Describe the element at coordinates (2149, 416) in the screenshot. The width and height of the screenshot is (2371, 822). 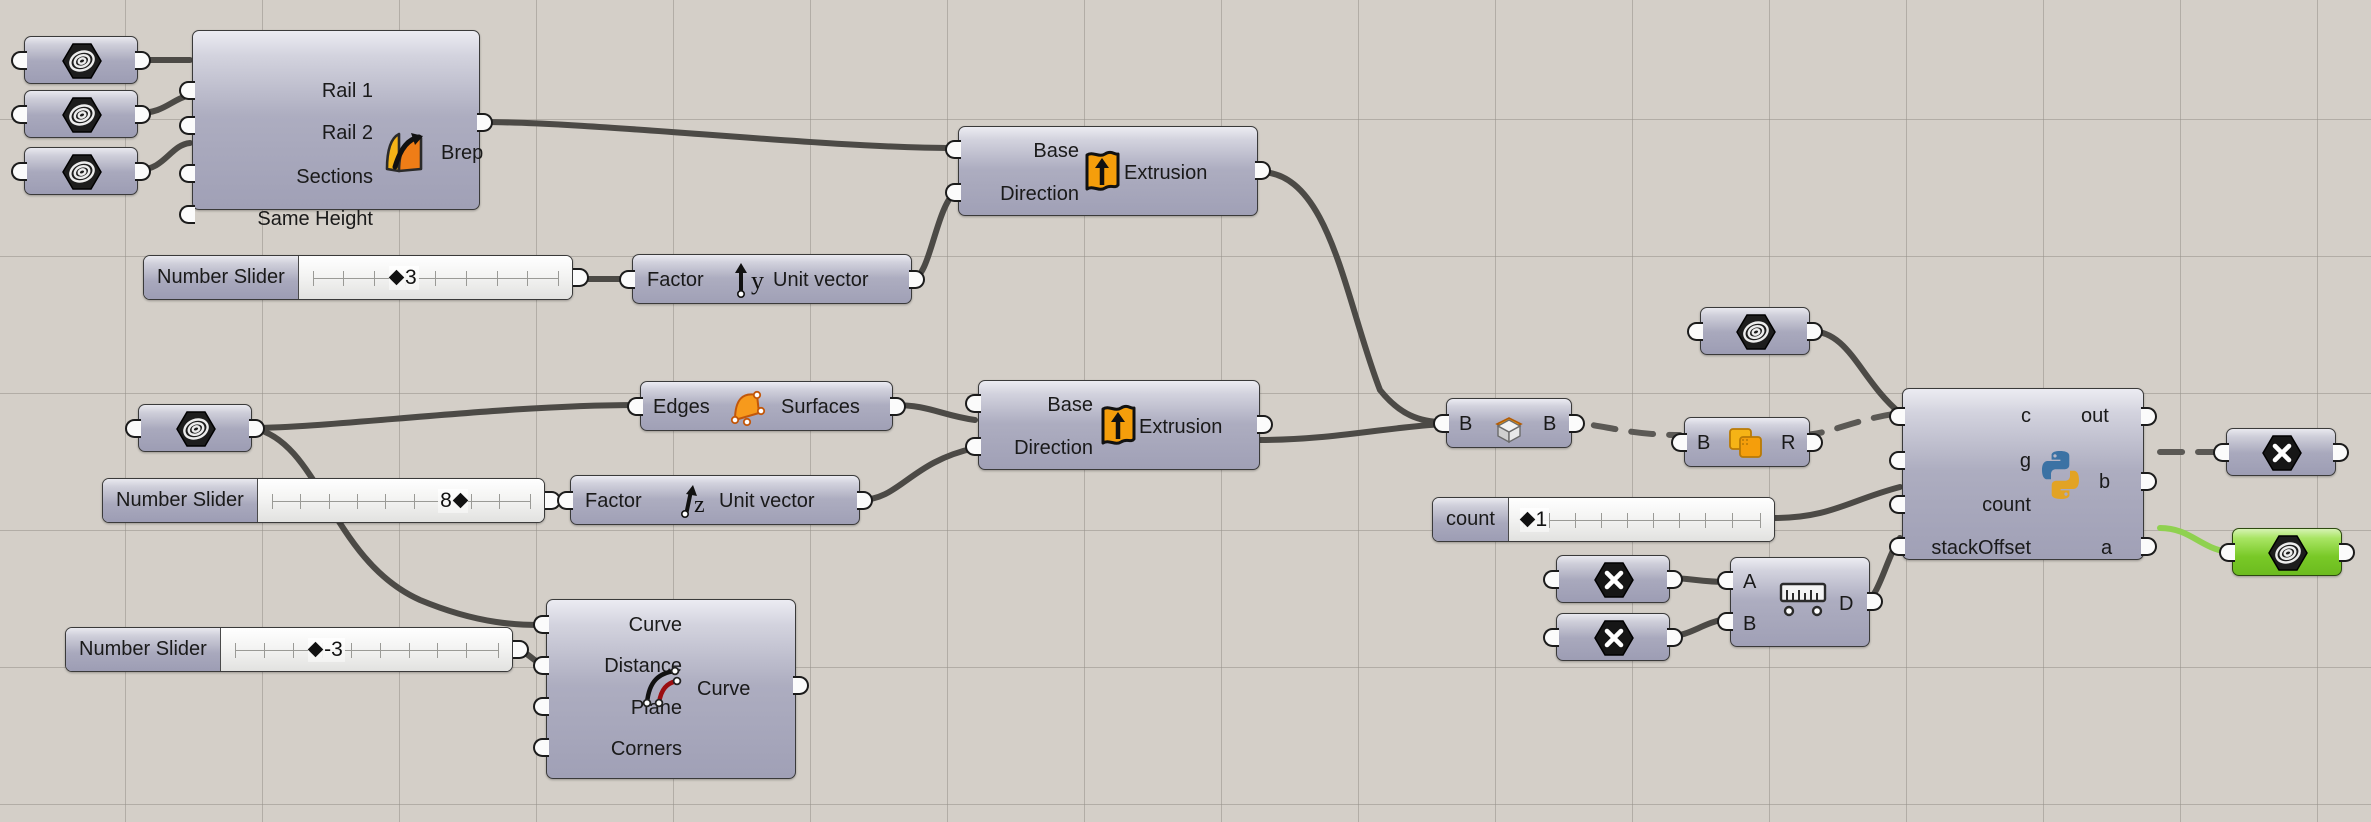
I see `output-port-out` at that location.